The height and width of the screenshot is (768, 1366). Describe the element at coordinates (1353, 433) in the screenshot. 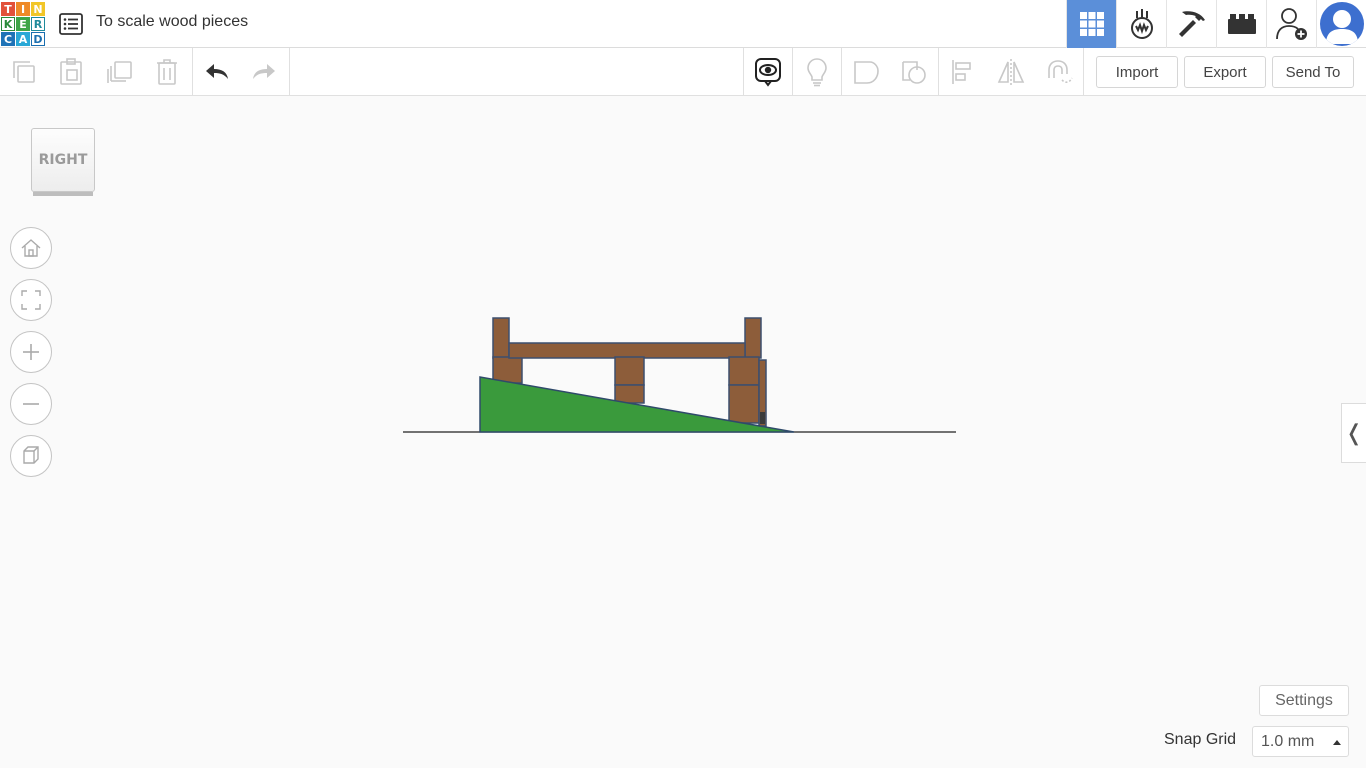

I see `shapes-panel-toggle: ❬` at that location.